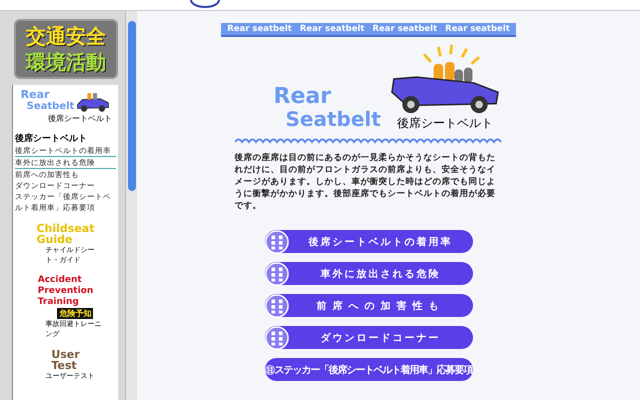 The height and width of the screenshot is (400, 640). What do you see at coordinates (51, 138) in the screenshot?
I see `section-heading: 後席シートベルト` at bounding box center [51, 138].